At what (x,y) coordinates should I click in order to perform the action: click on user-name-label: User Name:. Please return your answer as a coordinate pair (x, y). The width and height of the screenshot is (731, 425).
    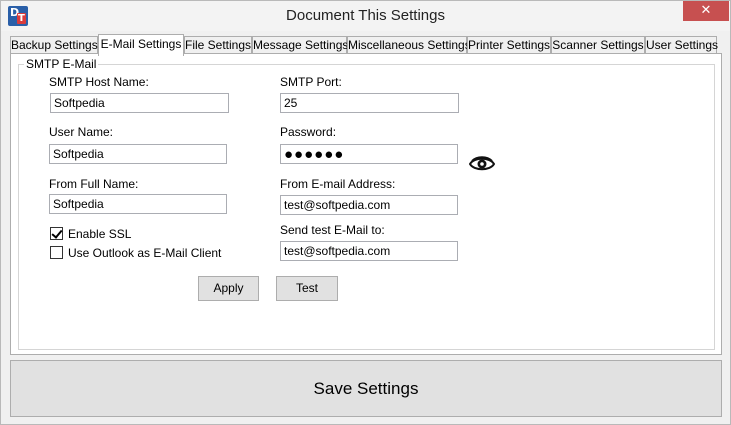
    Looking at the image, I should click on (81, 132).